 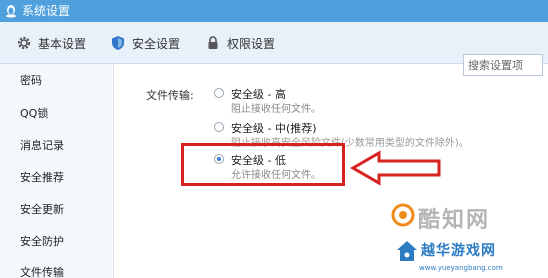 What do you see at coordinates (213, 42) in the screenshot?
I see `lock-icon` at bounding box center [213, 42].